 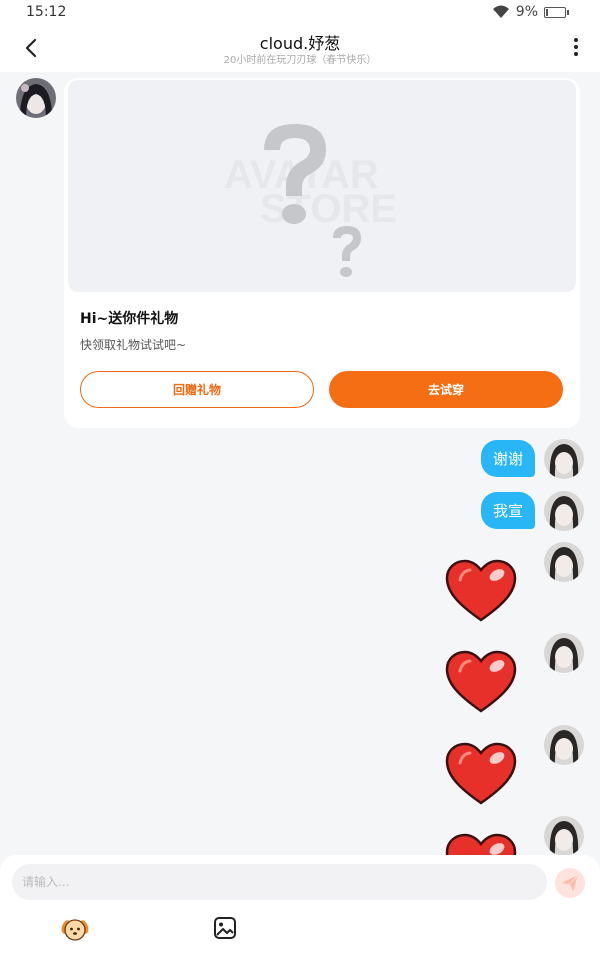 I want to click on gift-card-desc: 快领取礼物试试吧~, so click(x=133, y=345).